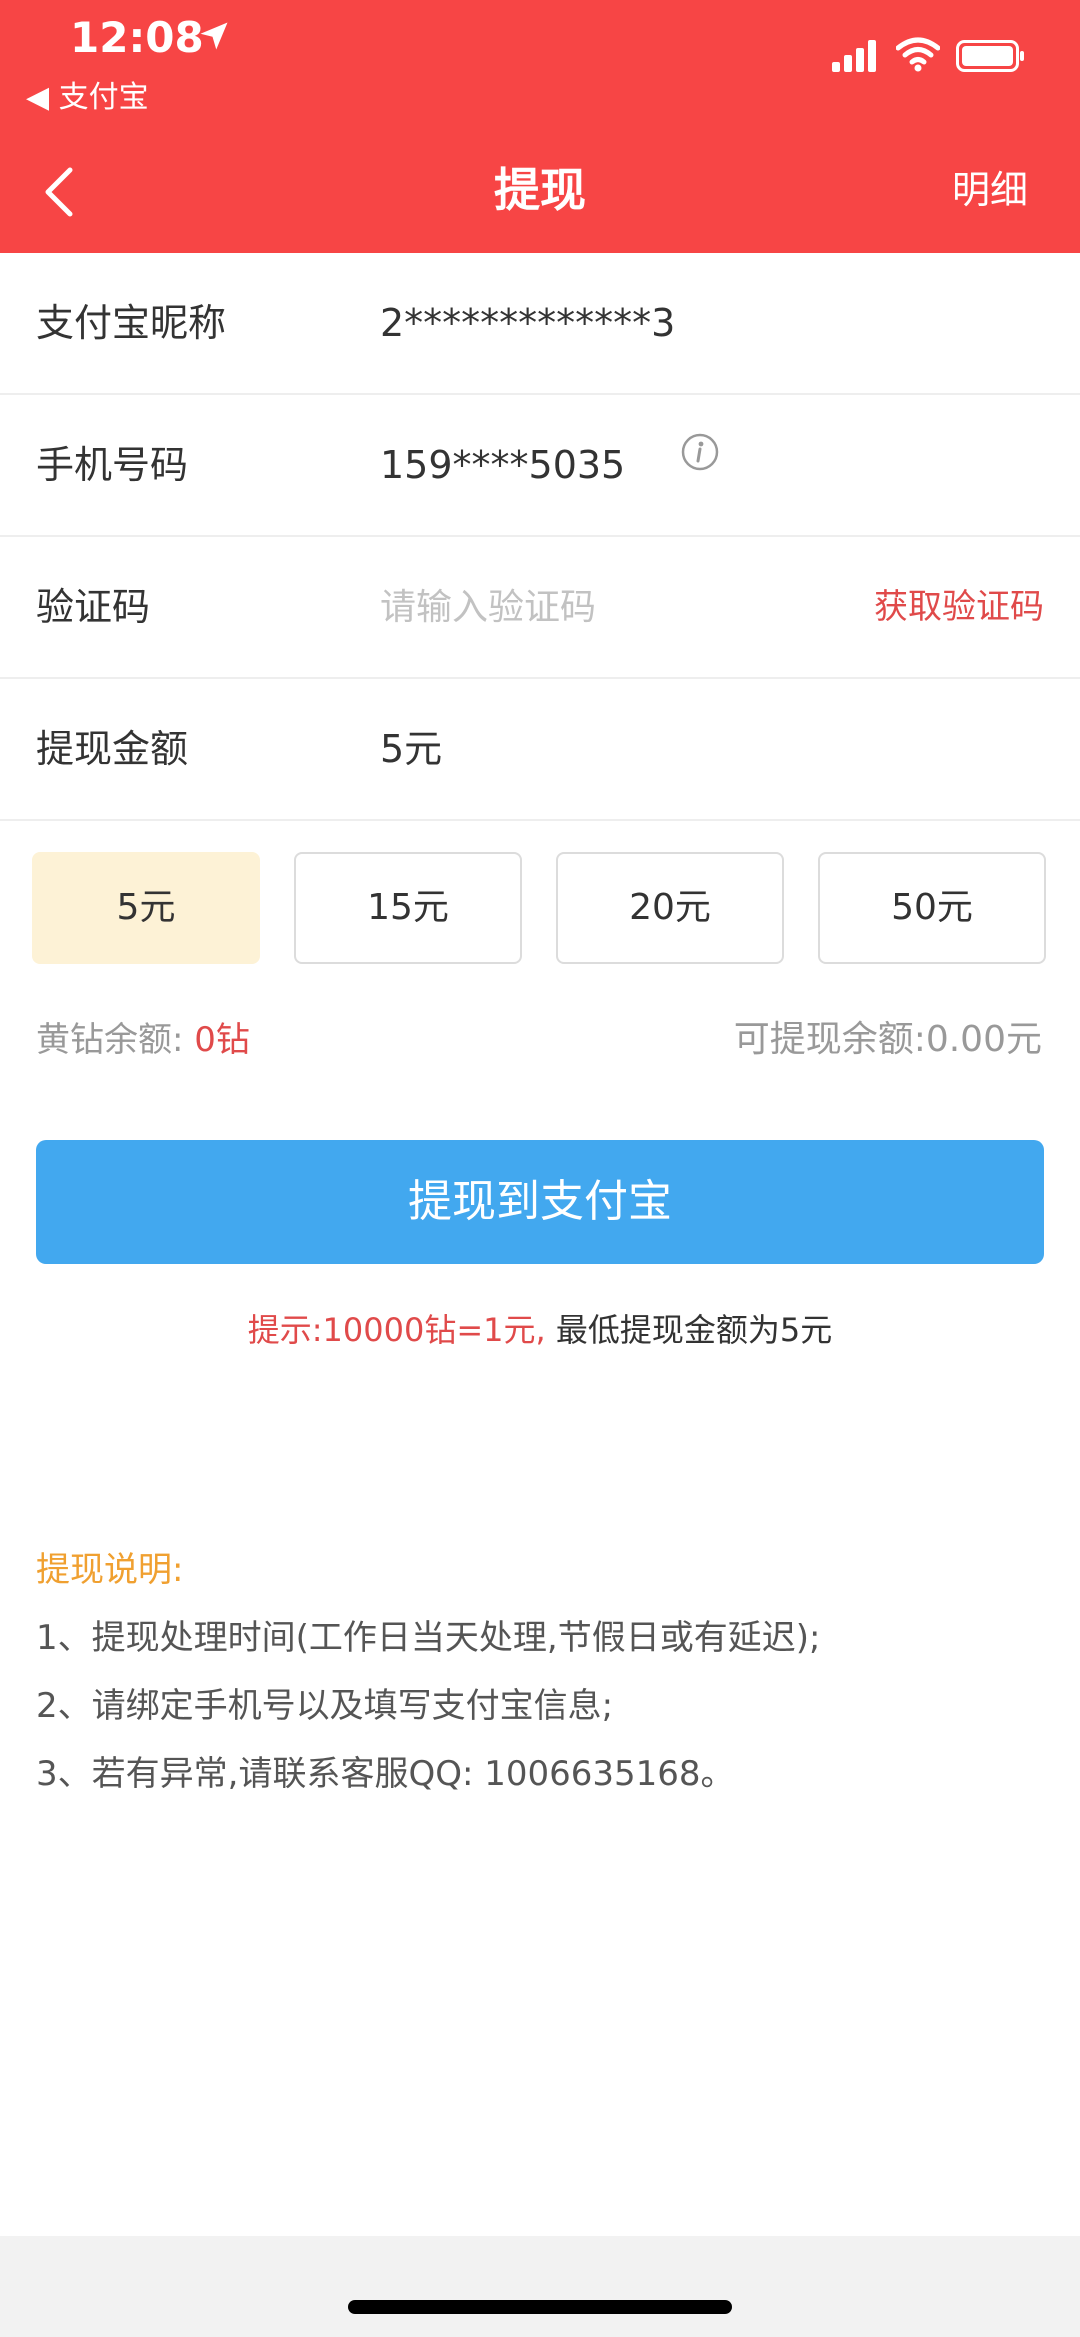  Describe the element at coordinates (540, 2286) in the screenshot. I see `bottom-safe-area` at that location.